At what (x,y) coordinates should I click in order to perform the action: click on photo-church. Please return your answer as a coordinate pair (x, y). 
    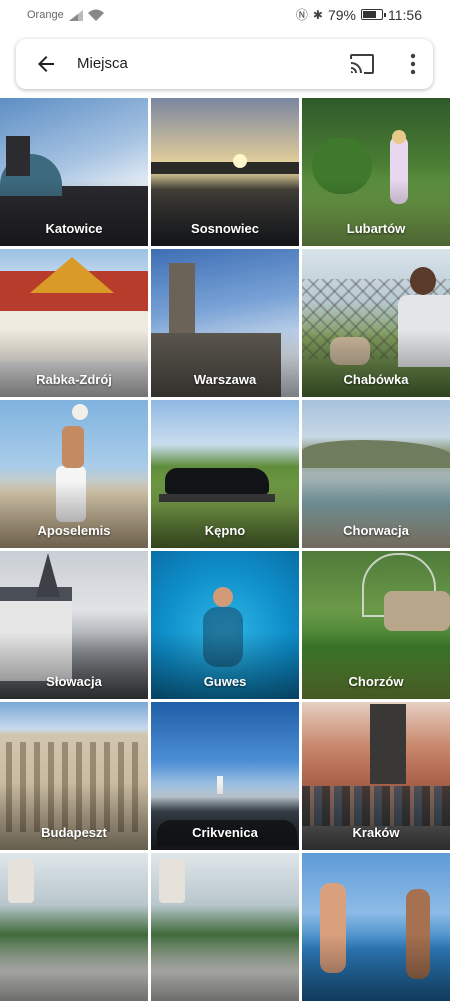
    Looking at the image, I should click on (36, 636).